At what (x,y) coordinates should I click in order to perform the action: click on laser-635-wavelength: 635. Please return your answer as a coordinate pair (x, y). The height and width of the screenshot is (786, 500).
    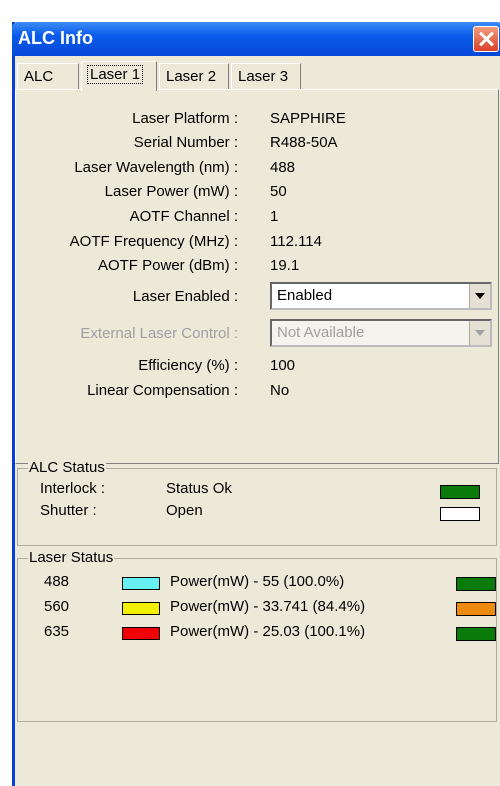
    Looking at the image, I should click on (57, 631).